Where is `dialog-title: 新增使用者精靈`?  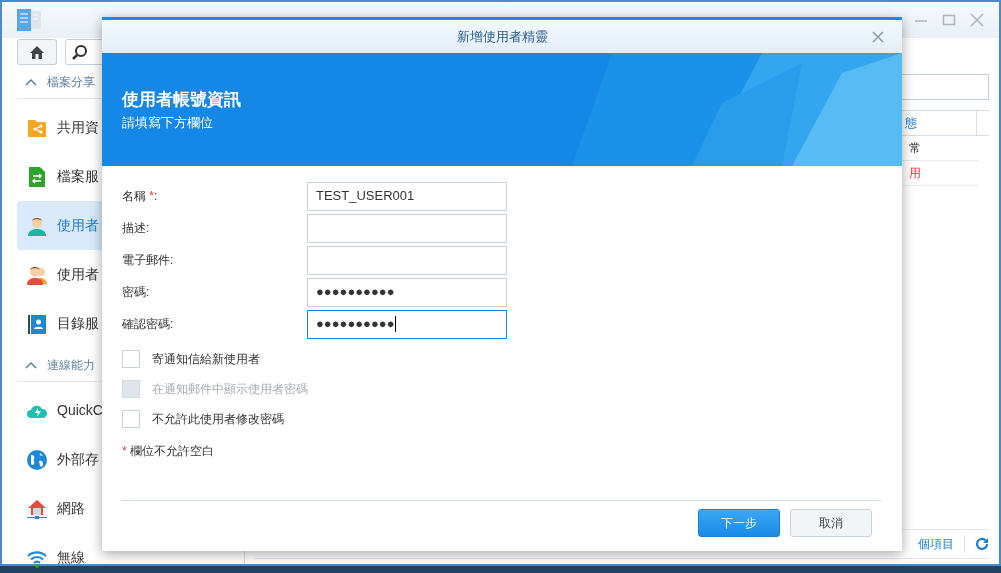 dialog-title: 新增使用者精靈 is located at coordinates (502, 36).